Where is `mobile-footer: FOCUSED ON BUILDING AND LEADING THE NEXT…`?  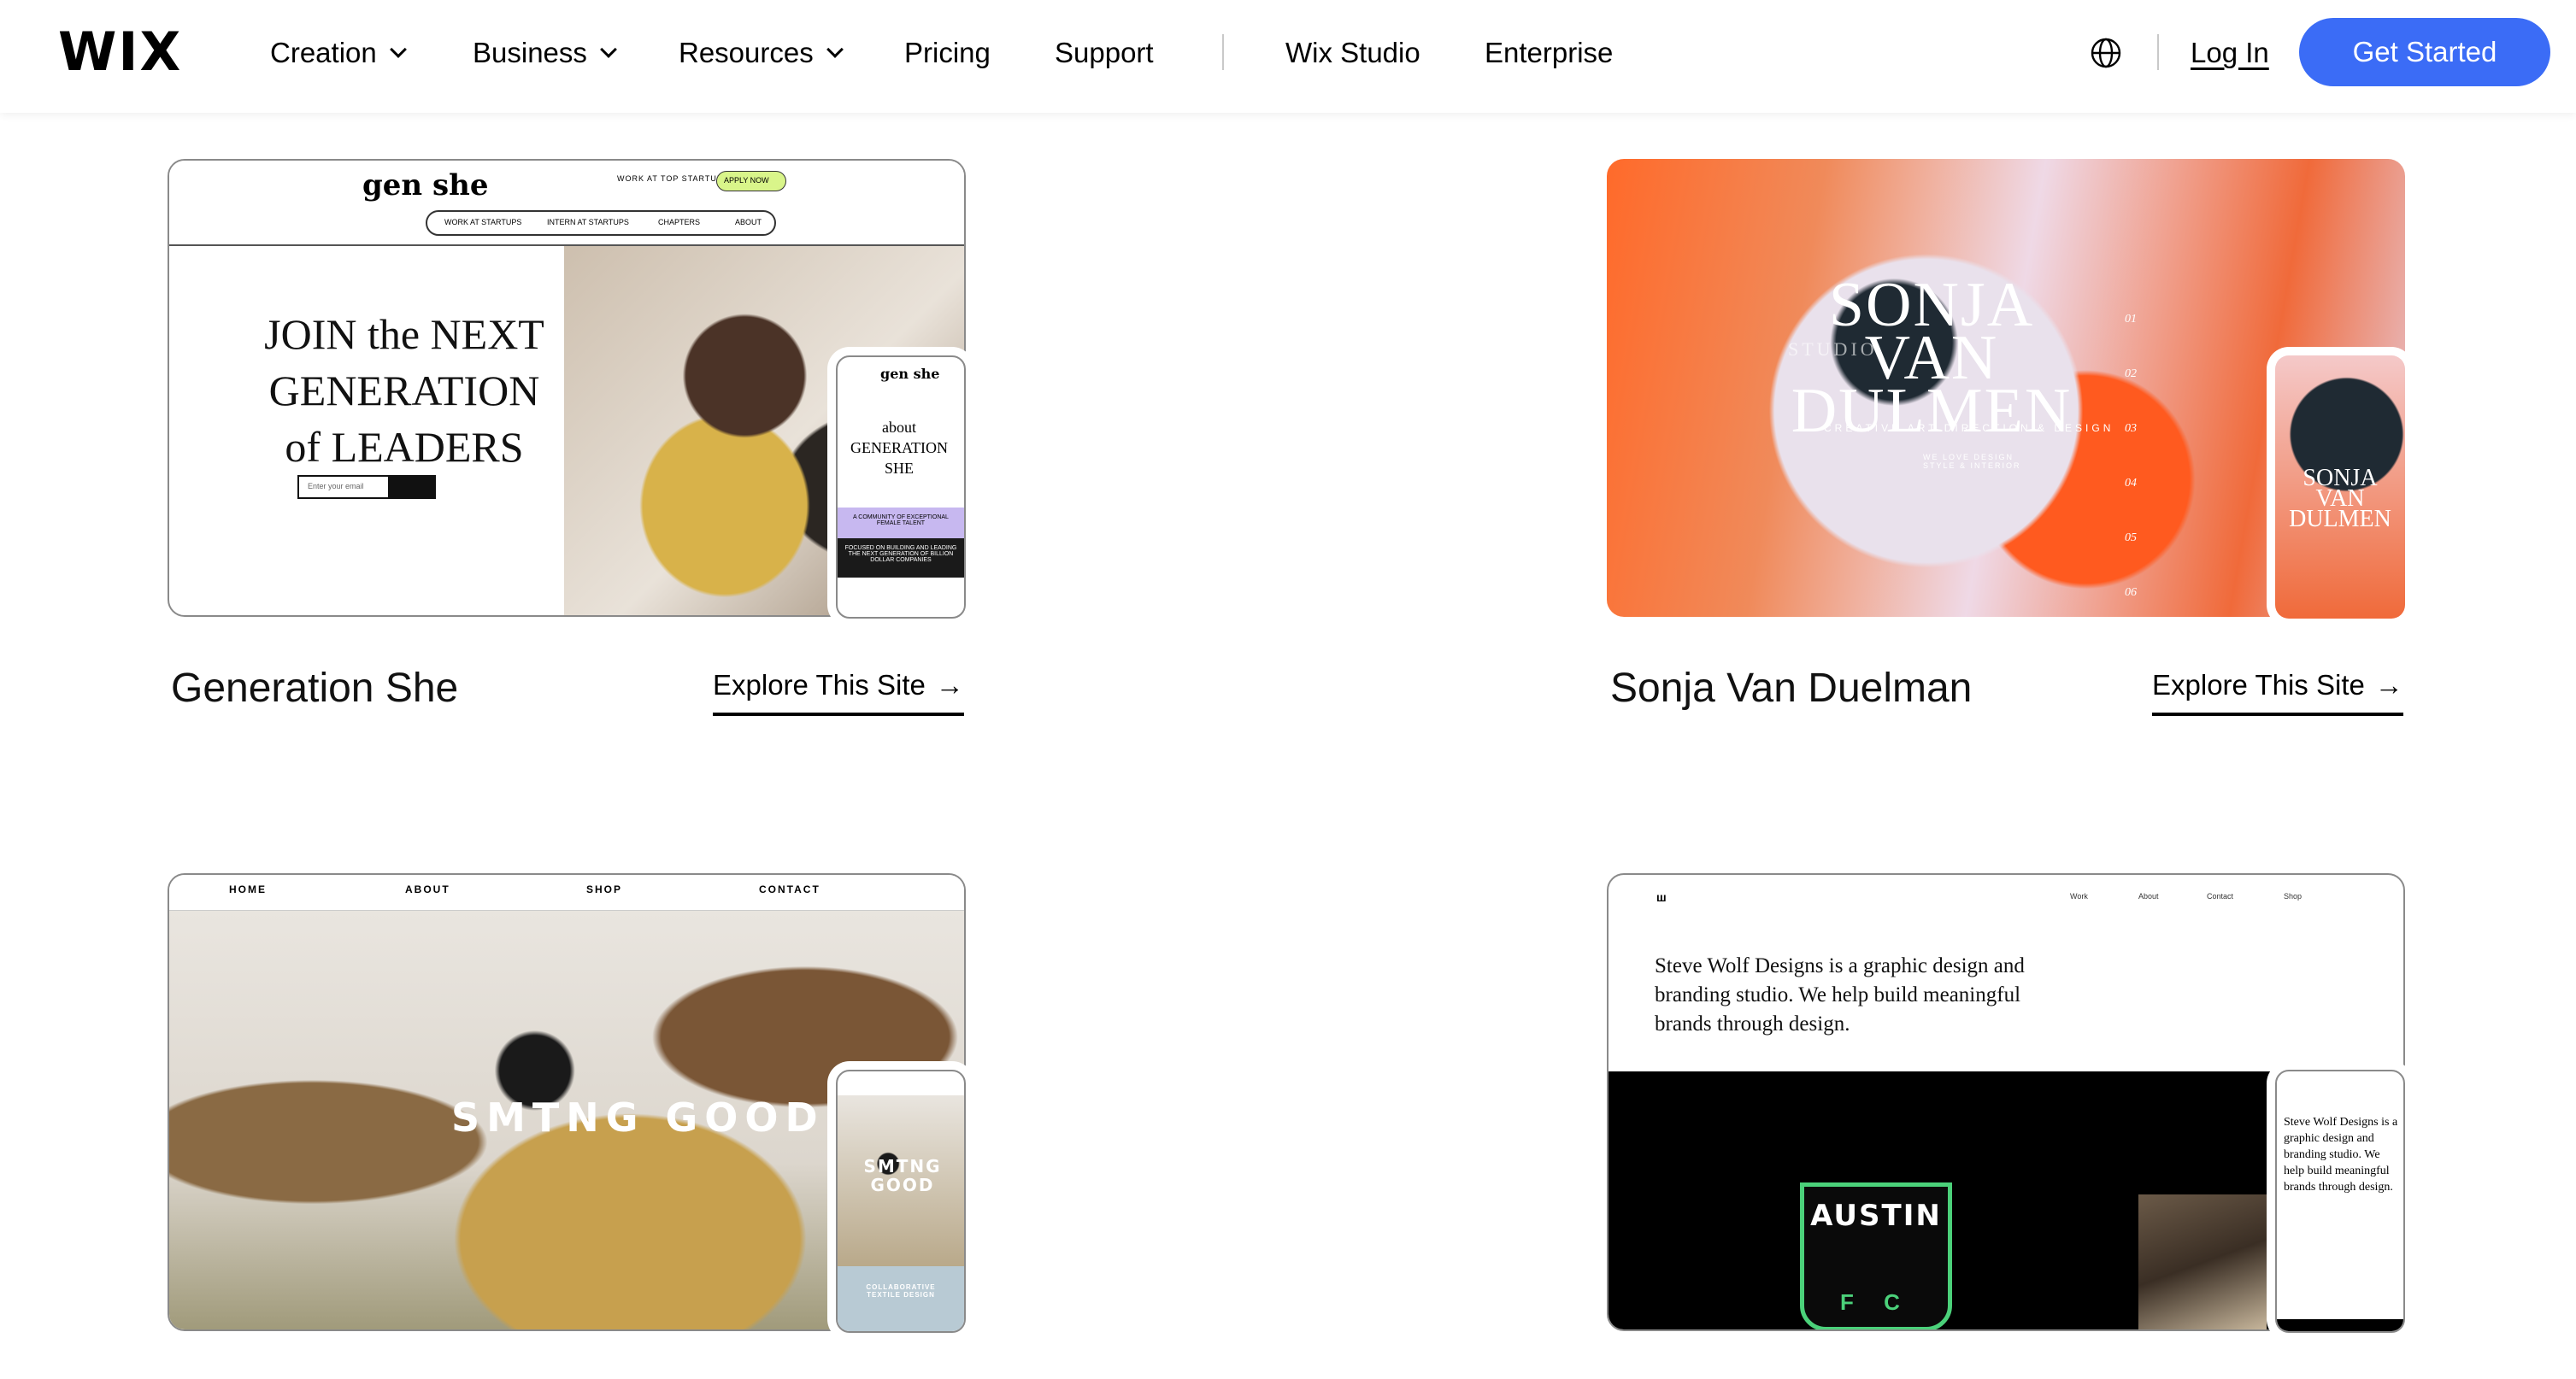
mobile-footer: FOCUSED ON BUILDING AND LEADING THE NEXT… is located at coordinates (901, 558).